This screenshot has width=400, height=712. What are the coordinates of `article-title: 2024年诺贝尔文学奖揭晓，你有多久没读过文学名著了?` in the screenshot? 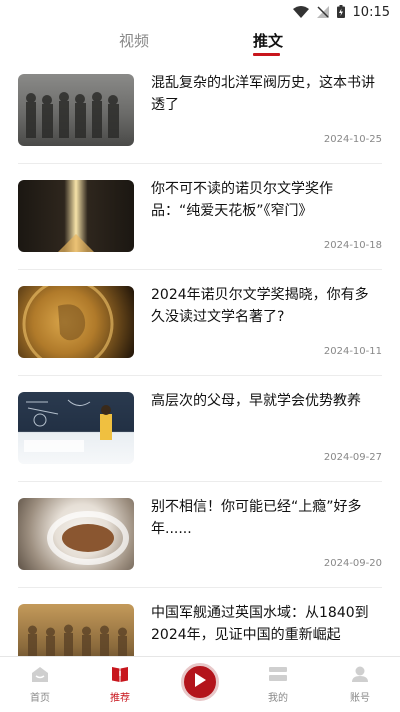 It's located at (260, 306).